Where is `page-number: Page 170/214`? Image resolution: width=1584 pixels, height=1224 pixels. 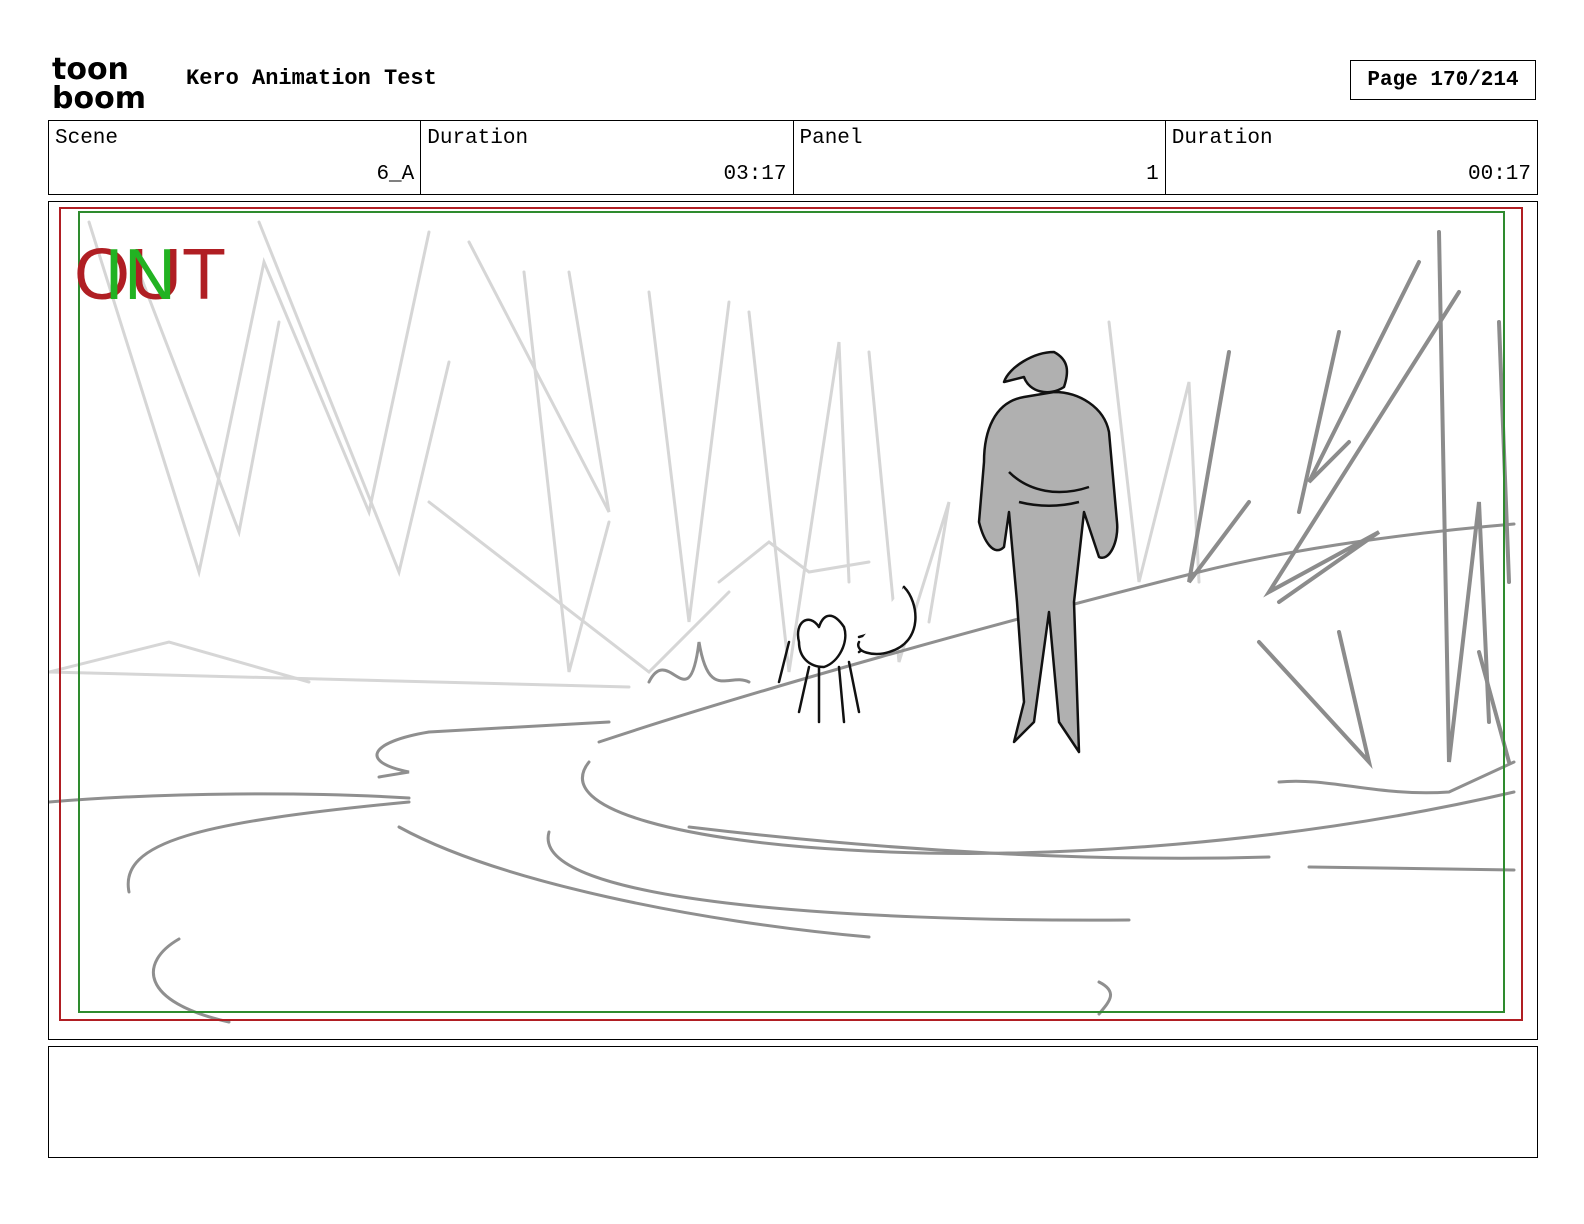 page-number: Page 170/214 is located at coordinates (1443, 80).